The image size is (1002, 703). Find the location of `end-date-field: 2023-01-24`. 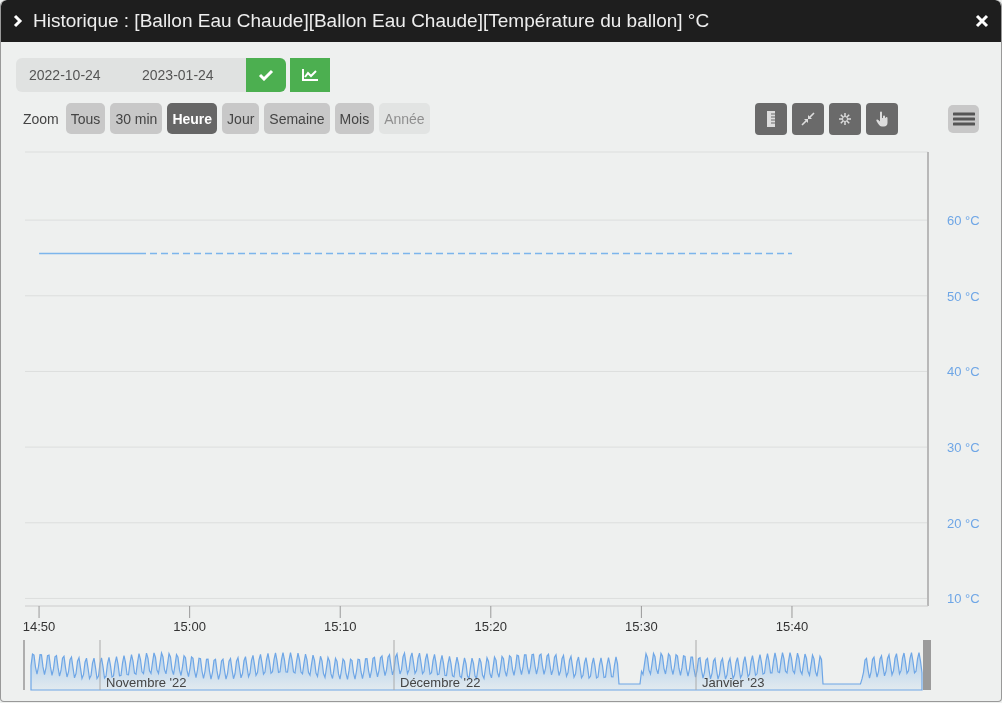

end-date-field: 2023-01-24 is located at coordinates (187, 75).